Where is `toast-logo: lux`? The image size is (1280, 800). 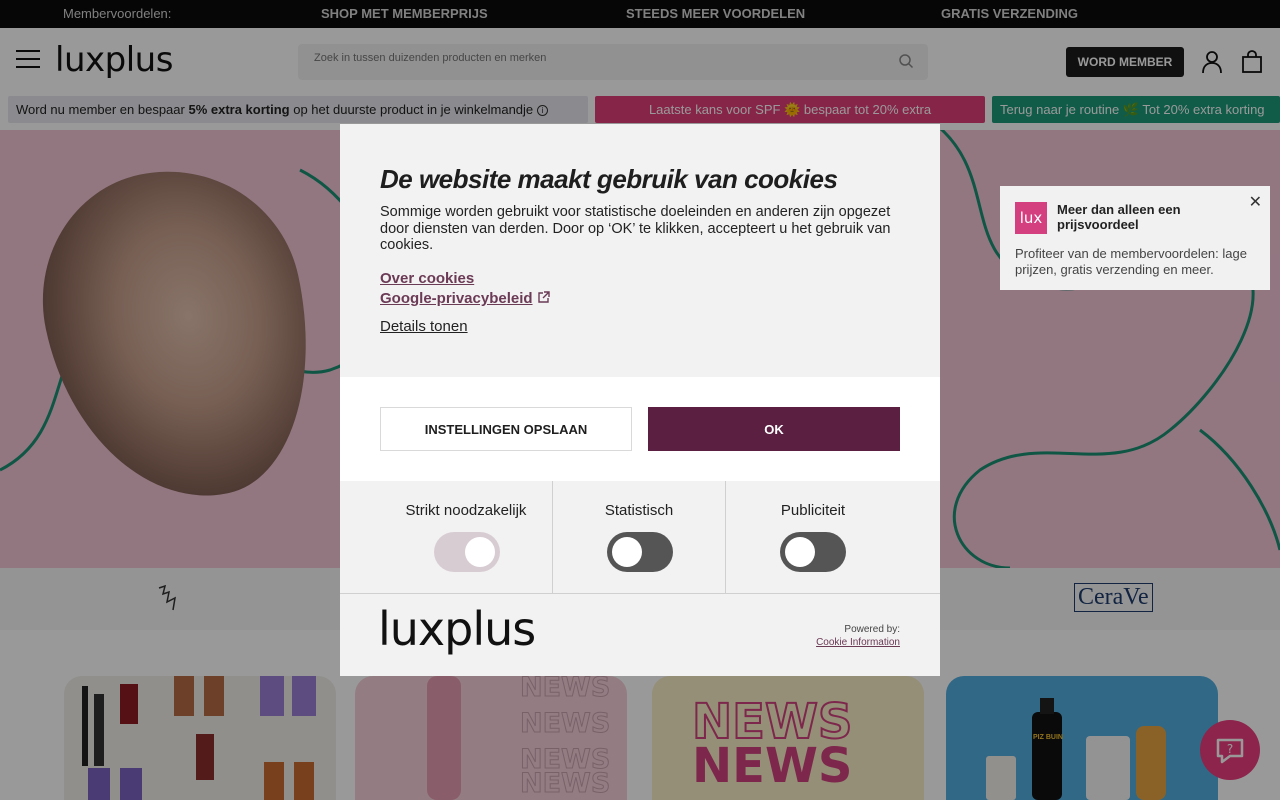
toast-logo: lux is located at coordinates (1031, 218).